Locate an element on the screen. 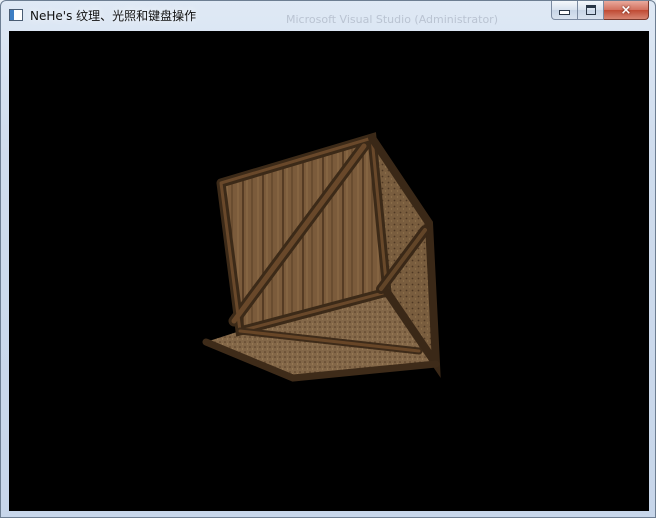 The height and width of the screenshot is (518, 656). window-title: NeHe's 纹理、光照和键盘操作 is located at coordinates (113, 16).